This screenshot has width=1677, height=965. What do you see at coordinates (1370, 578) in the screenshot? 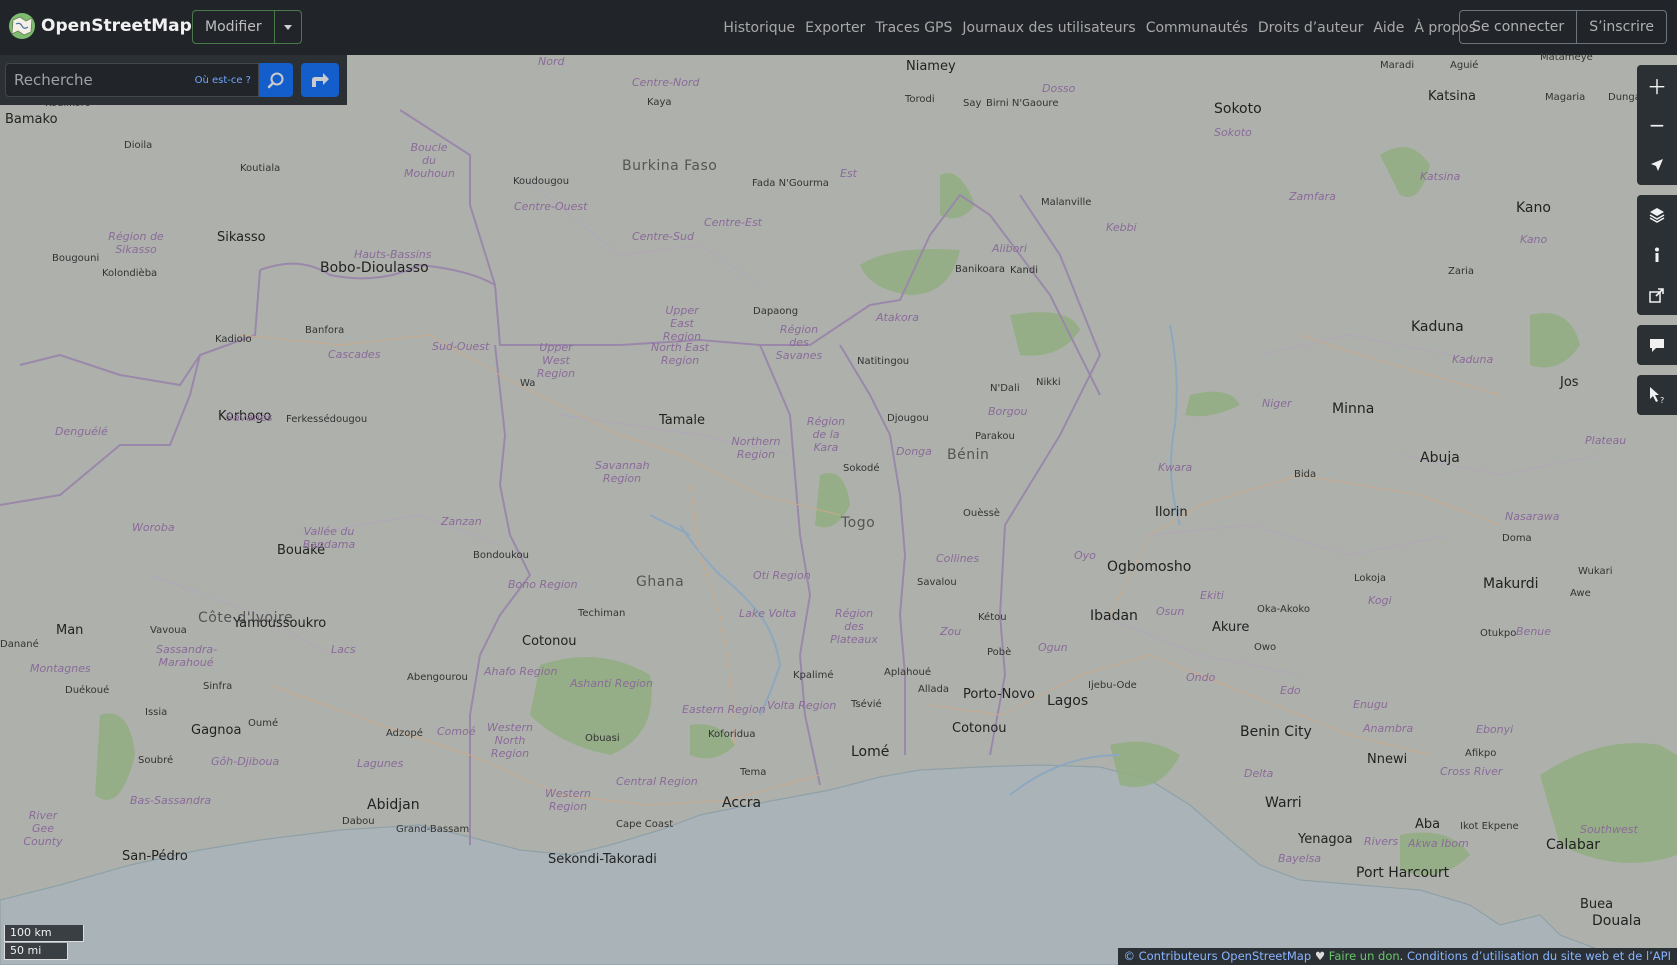
I see `label-town: Lokoja` at bounding box center [1370, 578].